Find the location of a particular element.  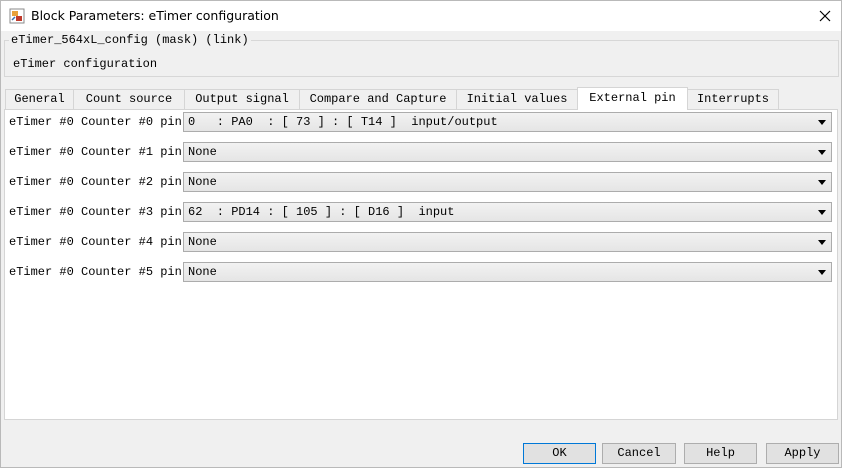

tab-interrupts: Interrupts is located at coordinates (733, 99).